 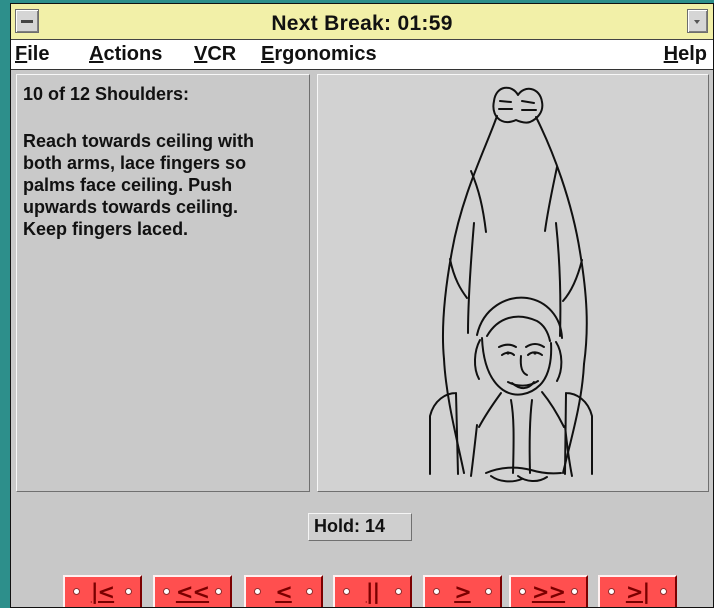 What do you see at coordinates (685, 54) in the screenshot?
I see `menu-help: Help` at bounding box center [685, 54].